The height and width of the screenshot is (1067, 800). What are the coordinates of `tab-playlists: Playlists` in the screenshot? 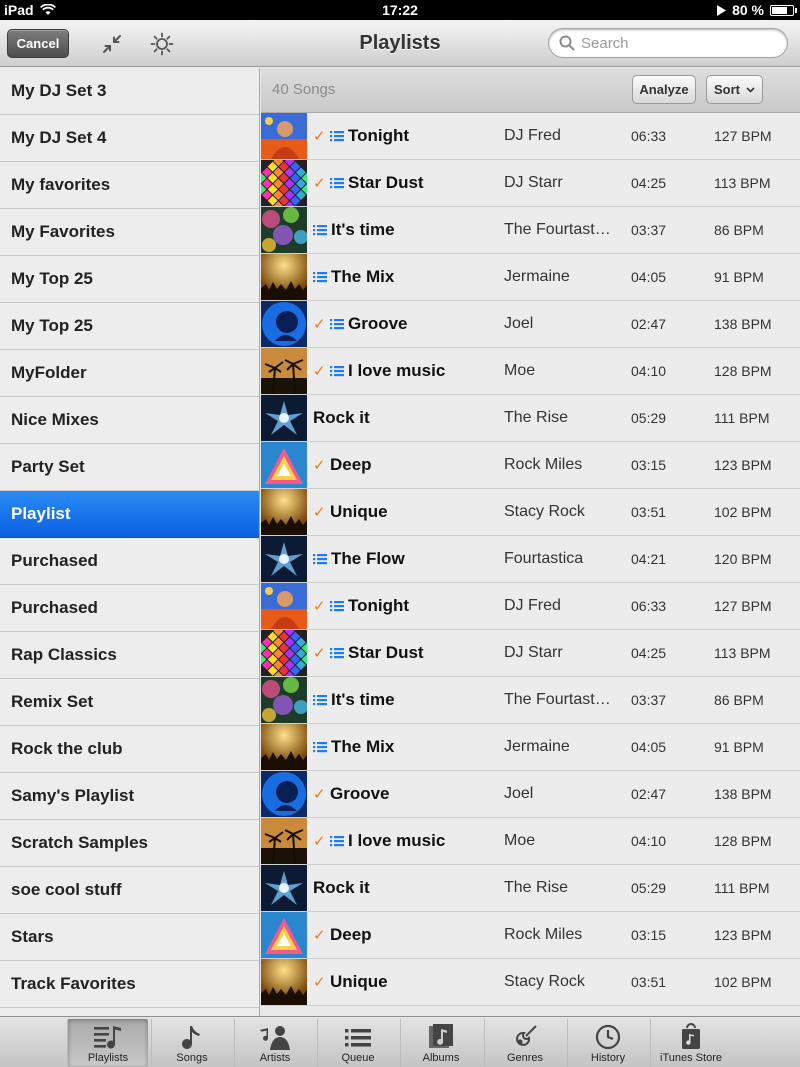 It's located at (107, 1043).